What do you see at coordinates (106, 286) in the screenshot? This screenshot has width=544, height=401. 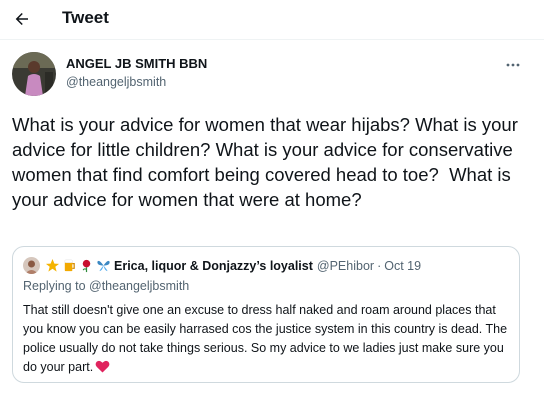 I see `quote-replying-to: Replying to @theangeljbsmith` at bounding box center [106, 286].